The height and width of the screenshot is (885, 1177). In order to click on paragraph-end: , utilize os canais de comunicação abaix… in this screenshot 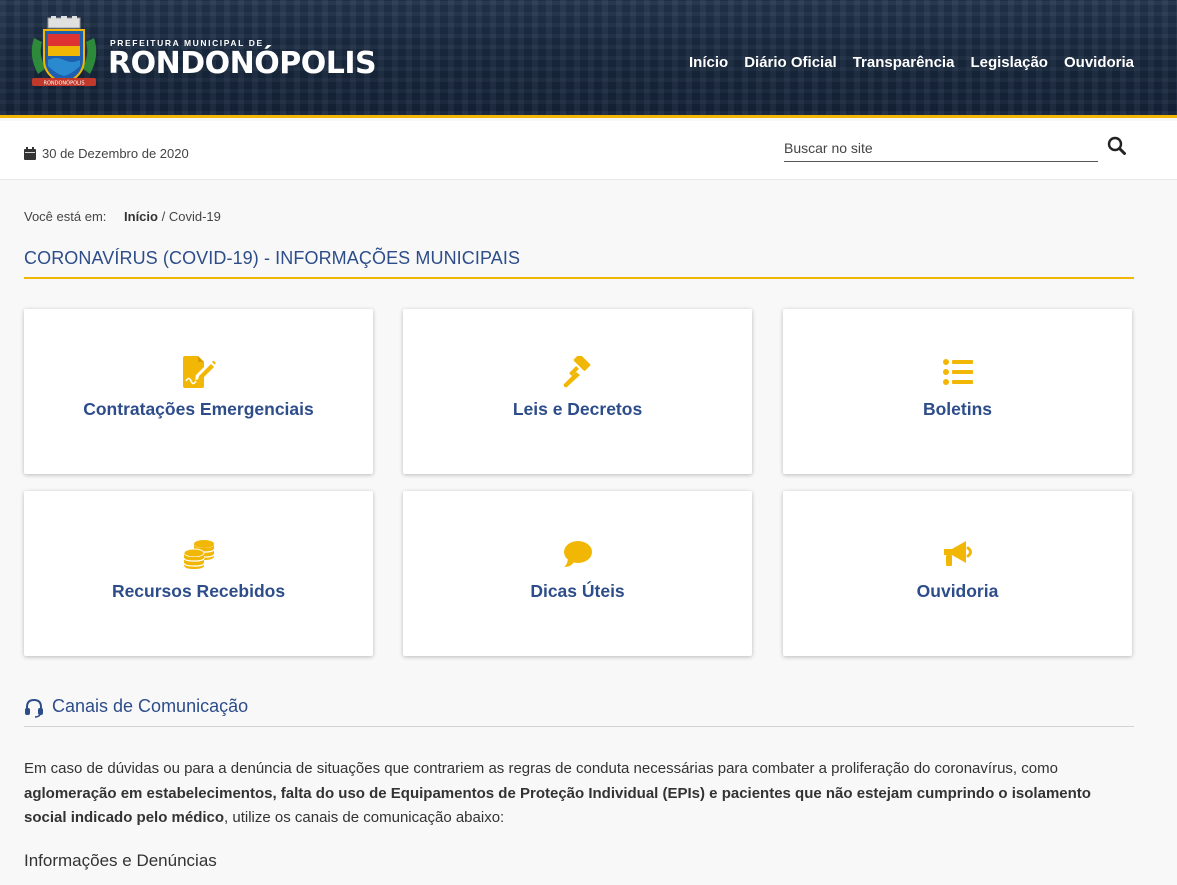, I will do `click(364, 817)`.